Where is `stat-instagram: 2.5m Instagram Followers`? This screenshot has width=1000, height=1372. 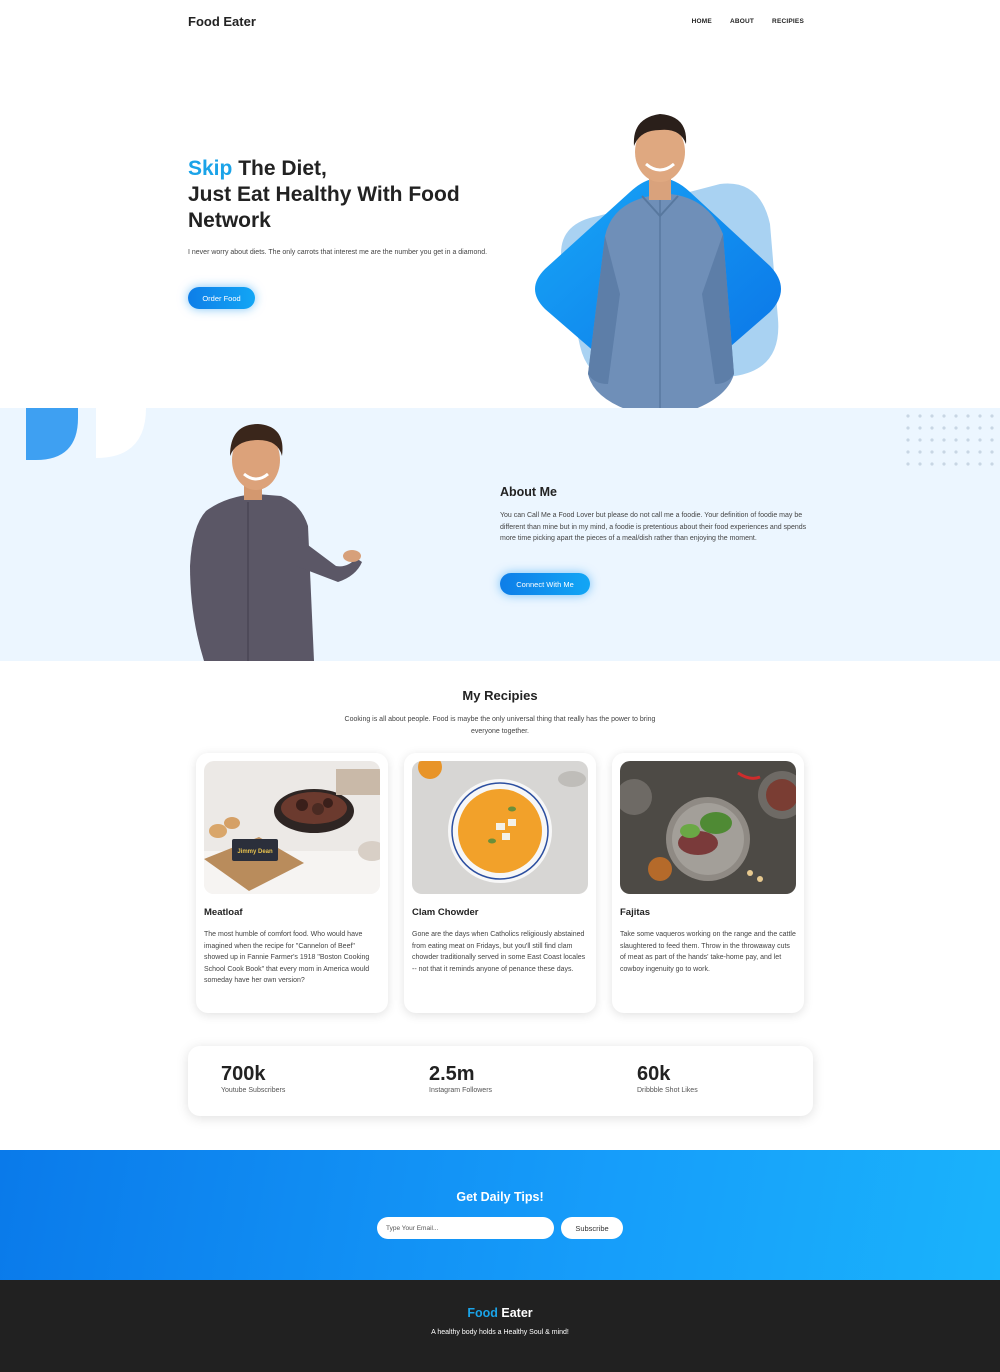
stat-instagram: 2.5m Instagram Followers is located at coordinates (460, 1078).